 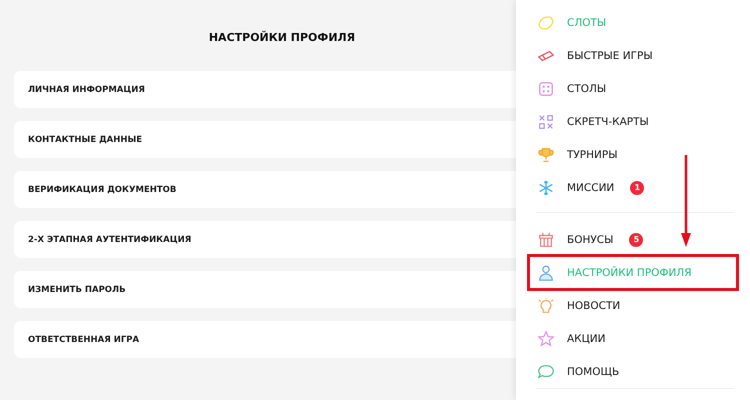 What do you see at coordinates (85, 139) in the screenshot?
I see `row-label: КОНТАКТНЫЕ ДАННЫЕ` at bounding box center [85, 139].